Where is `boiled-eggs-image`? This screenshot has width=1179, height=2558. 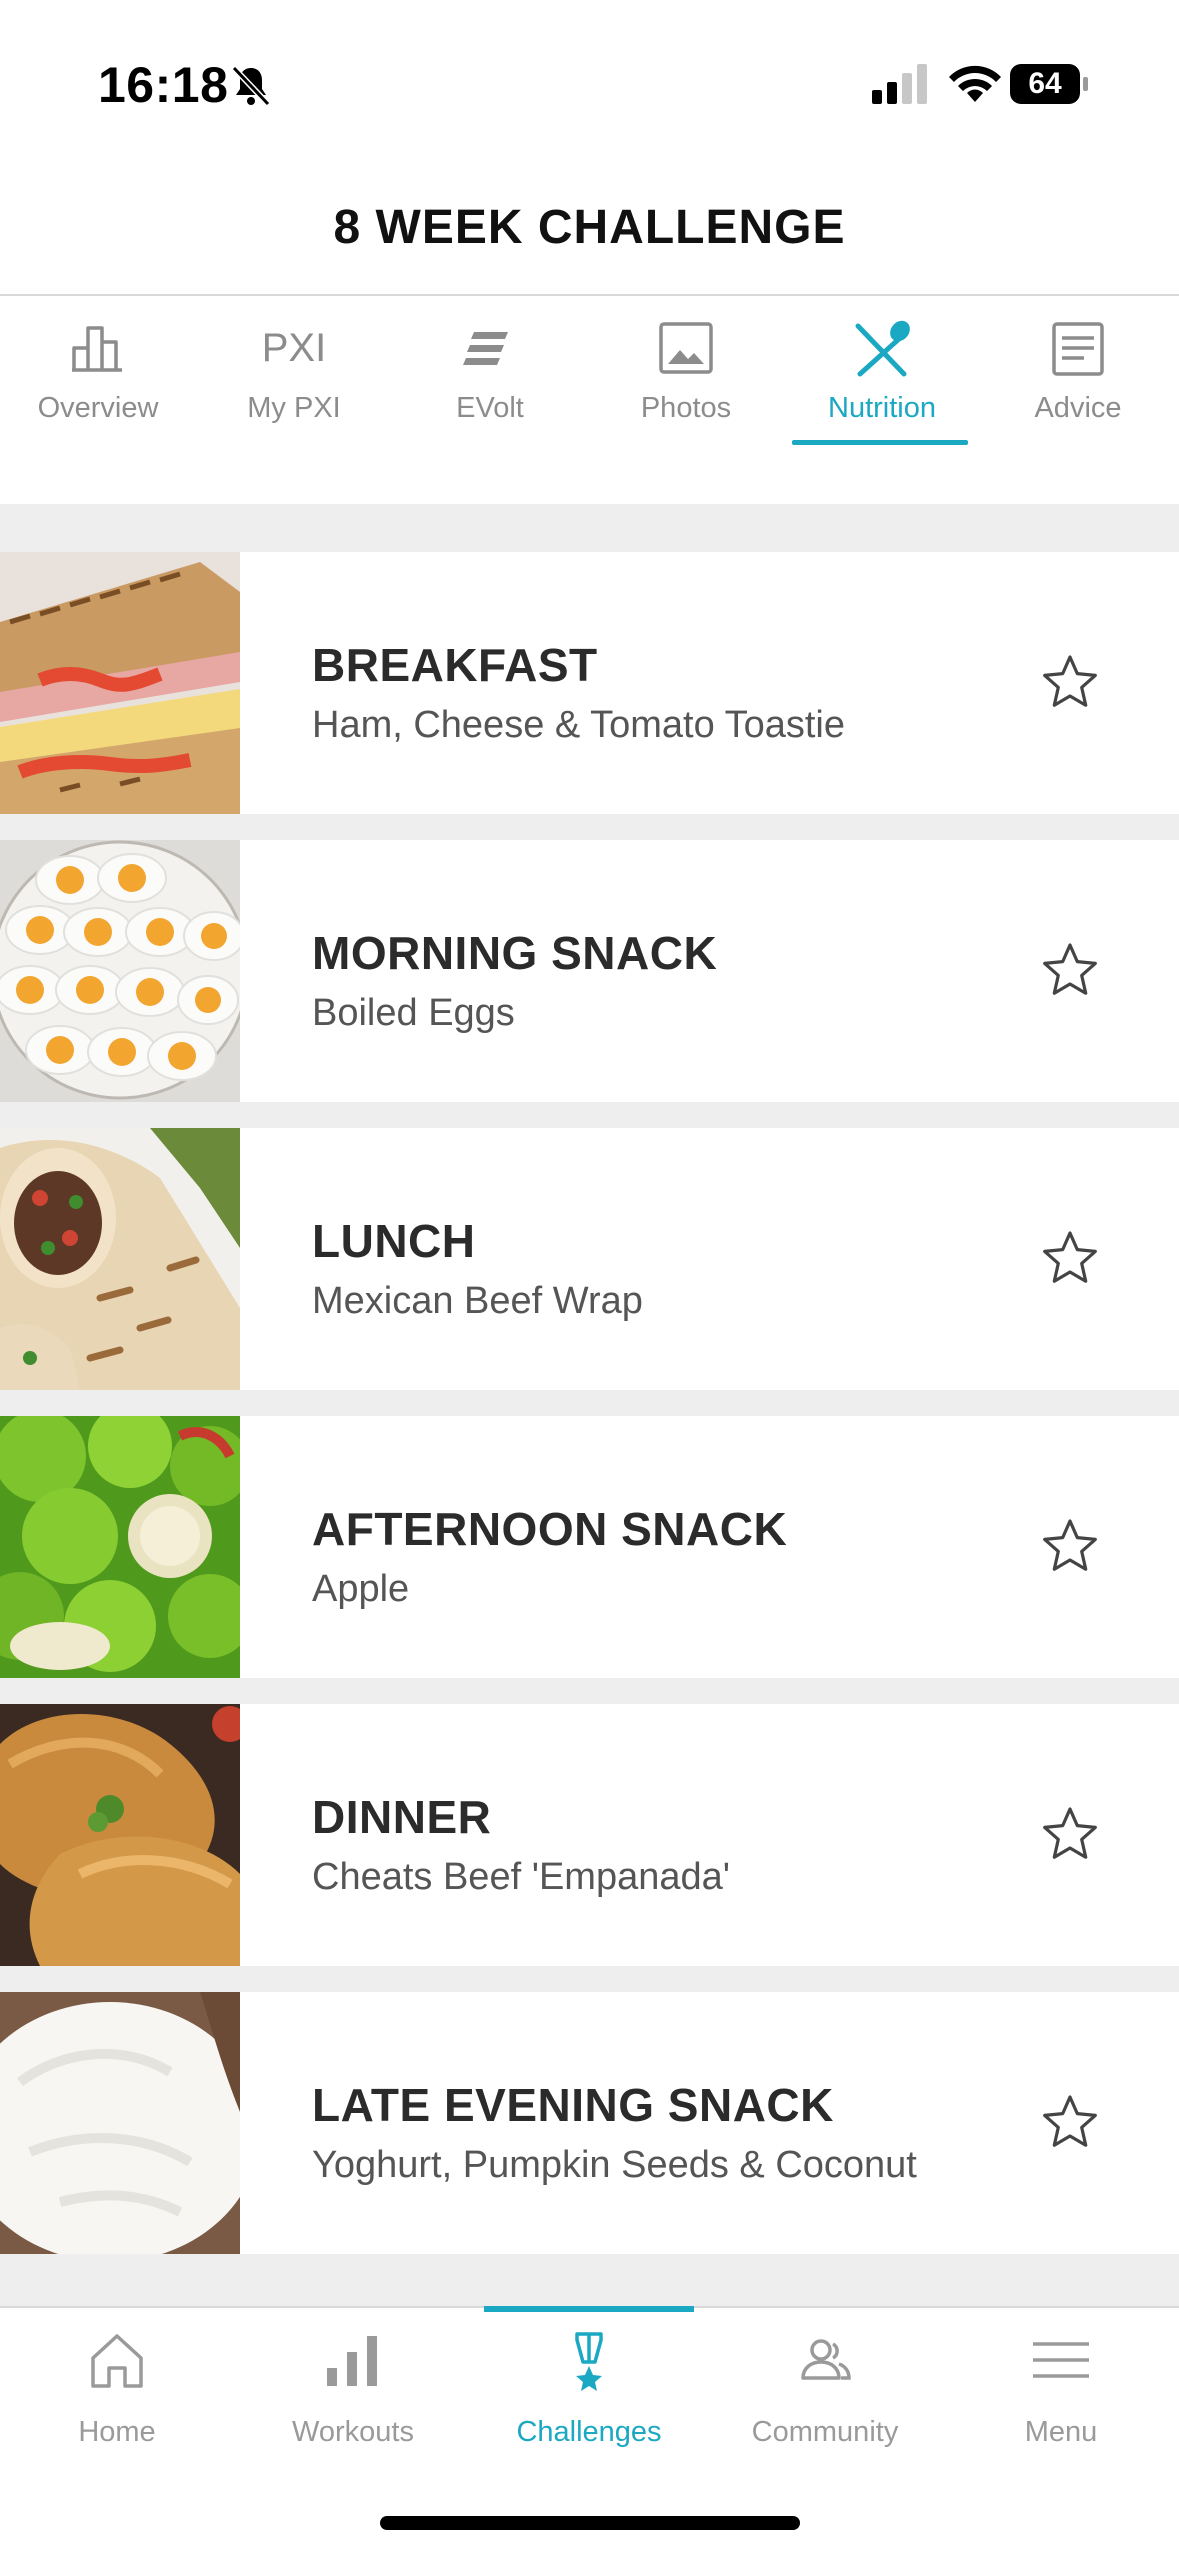
boiled-eggs-image is located at coordinates (120, 971).